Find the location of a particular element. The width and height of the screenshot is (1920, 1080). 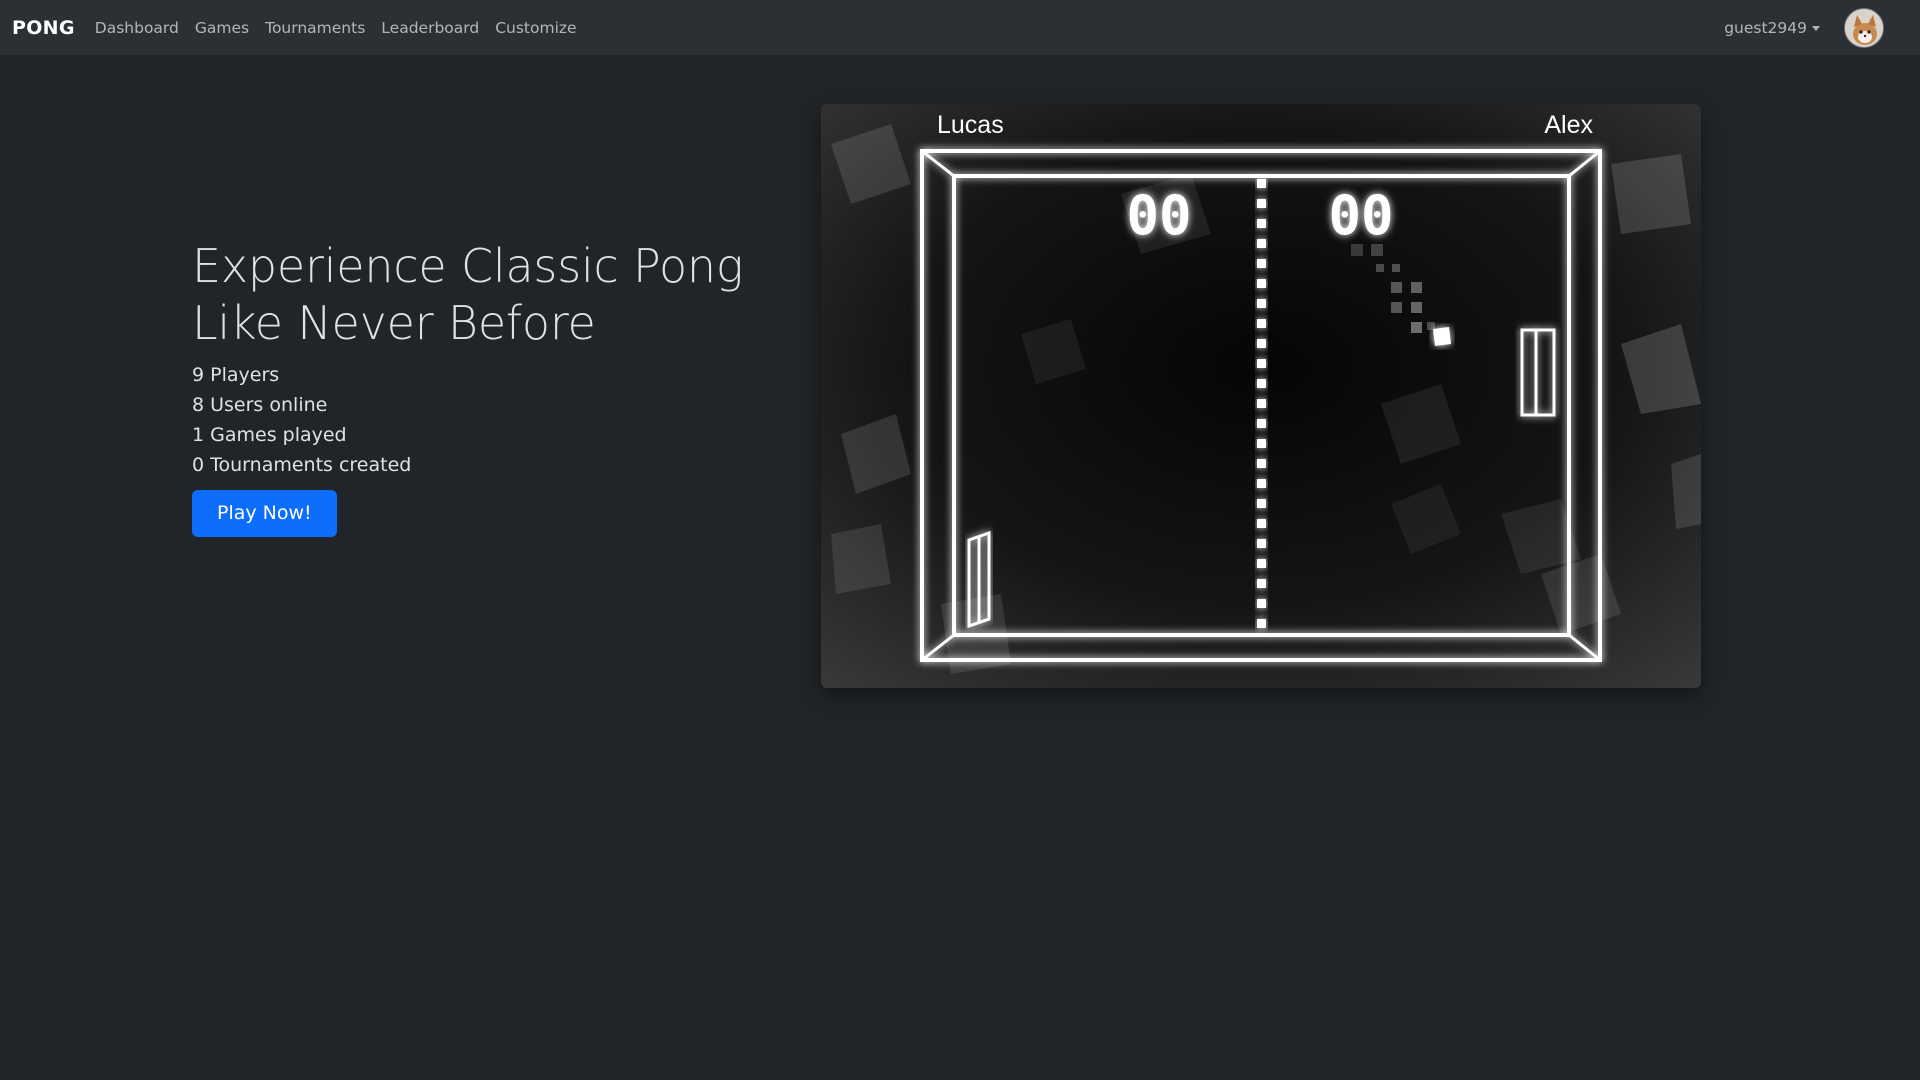

nav-link-games: Games is located at coordinates (222, 28).